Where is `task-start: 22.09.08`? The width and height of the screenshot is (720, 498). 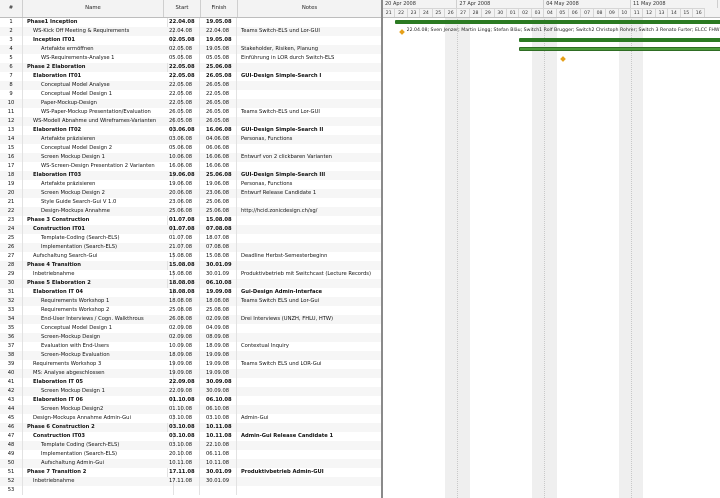
task-start: 22.09.08 is located at coordinates (182, 391).